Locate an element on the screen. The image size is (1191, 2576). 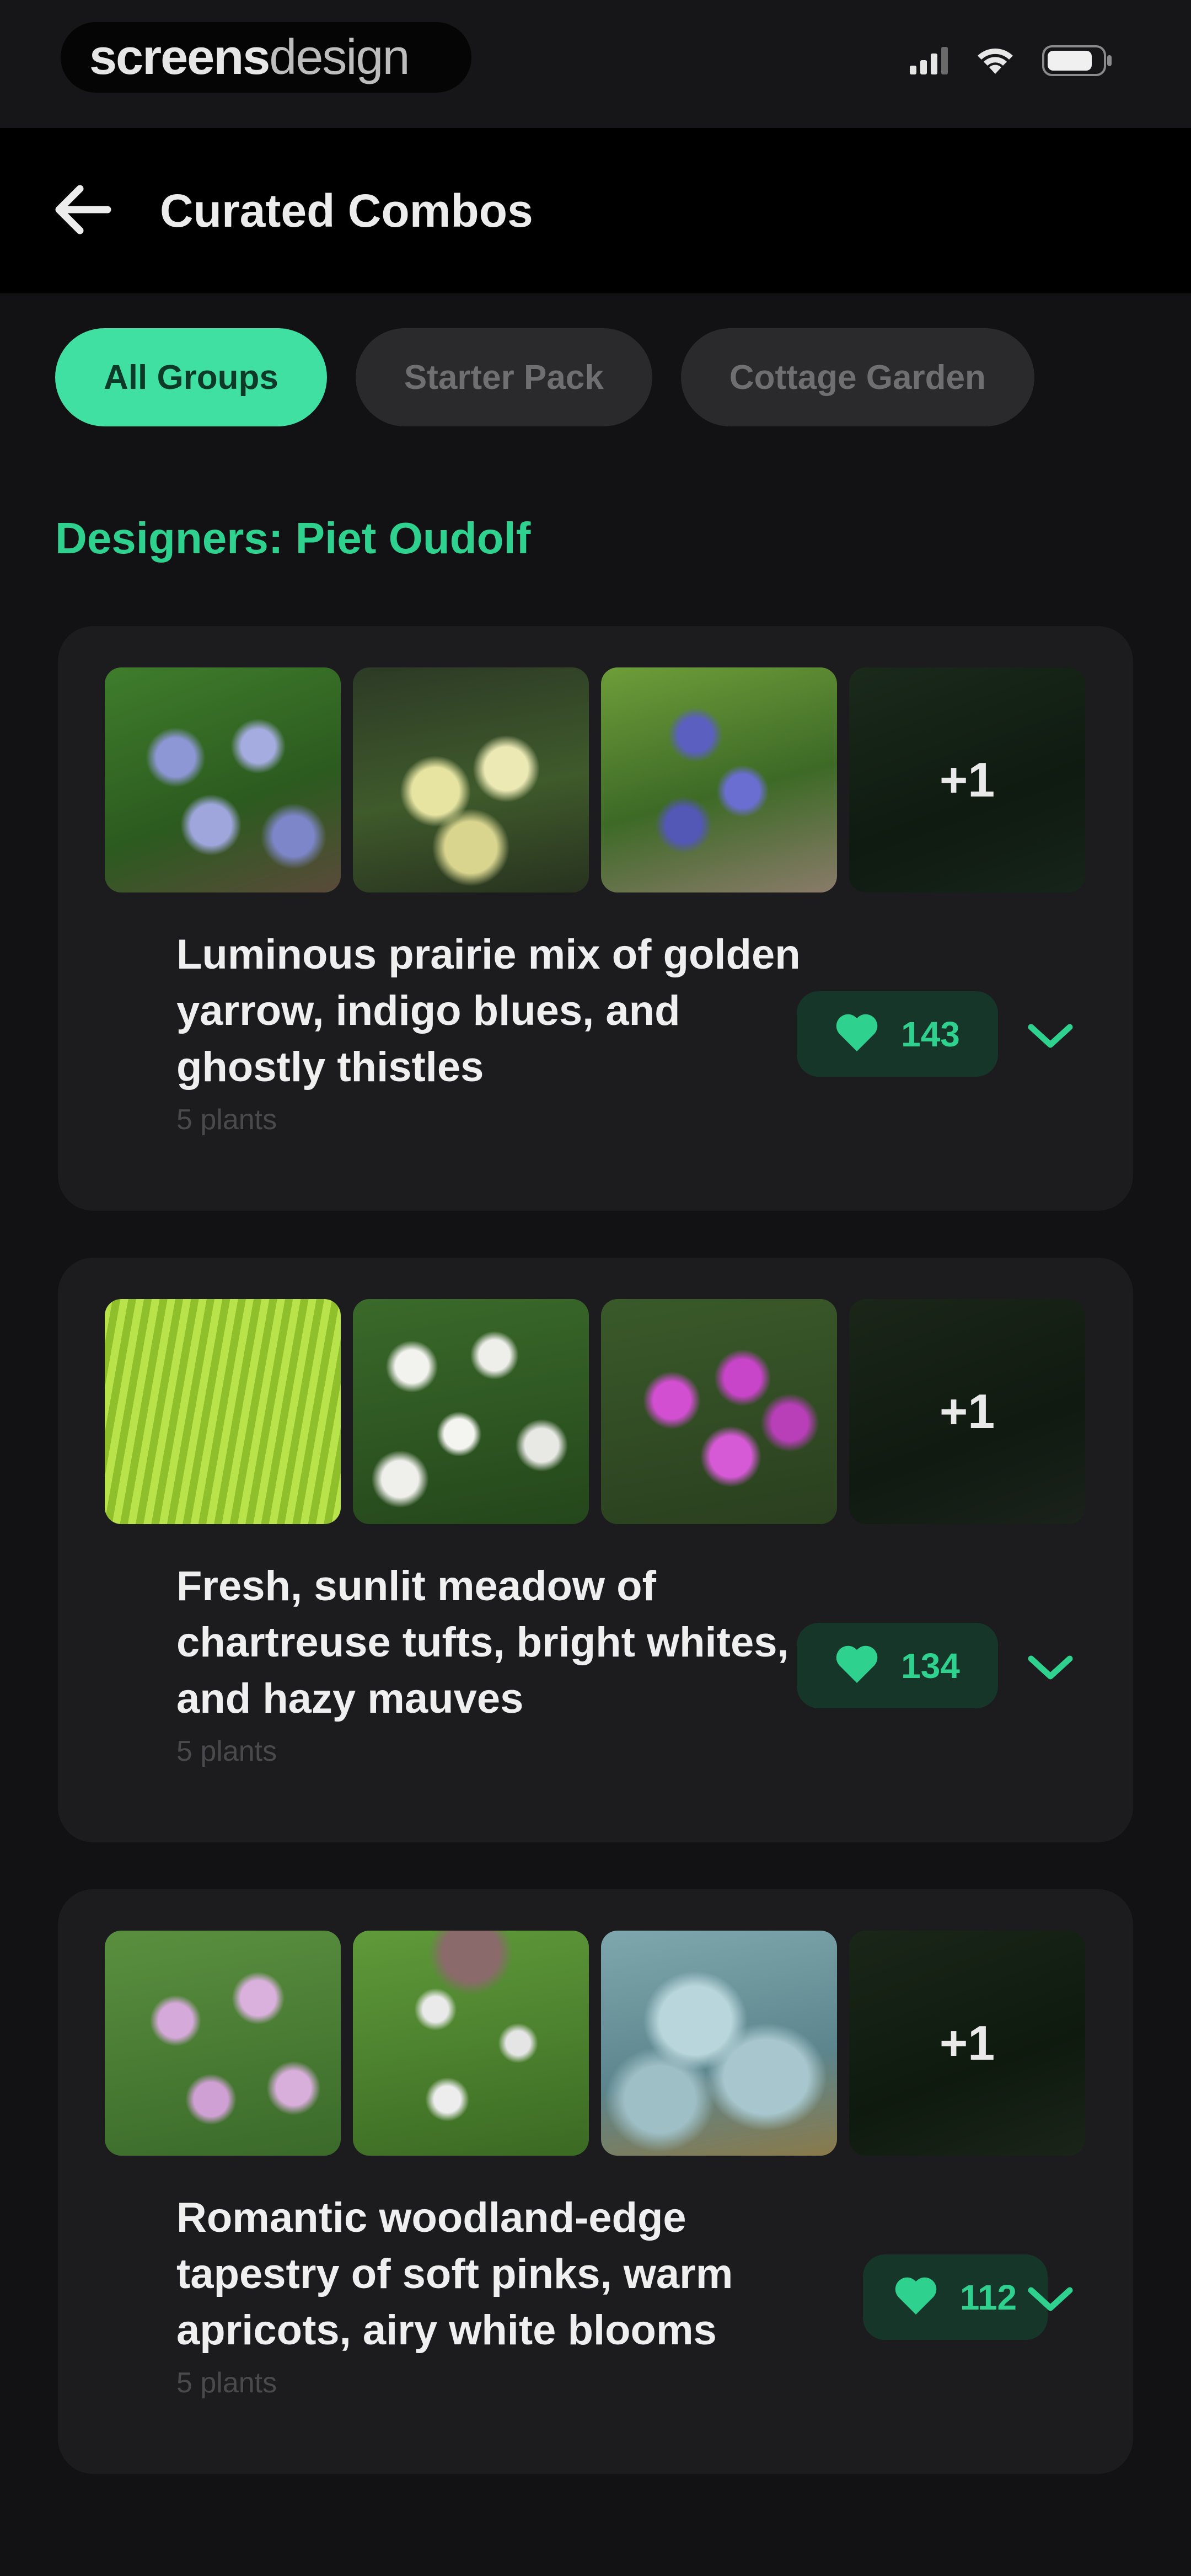
signal-icon is located at coordinates (929, 62).